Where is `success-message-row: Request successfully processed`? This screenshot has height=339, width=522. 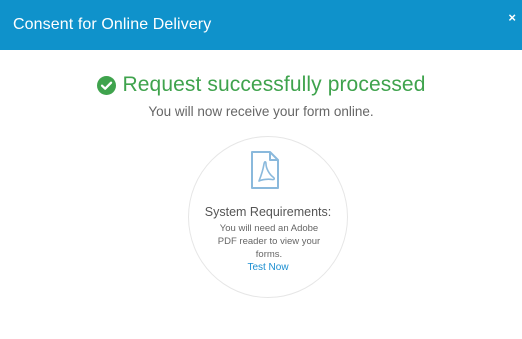
success-message-row: Request successfully processed is located at coordinates (261, 85).